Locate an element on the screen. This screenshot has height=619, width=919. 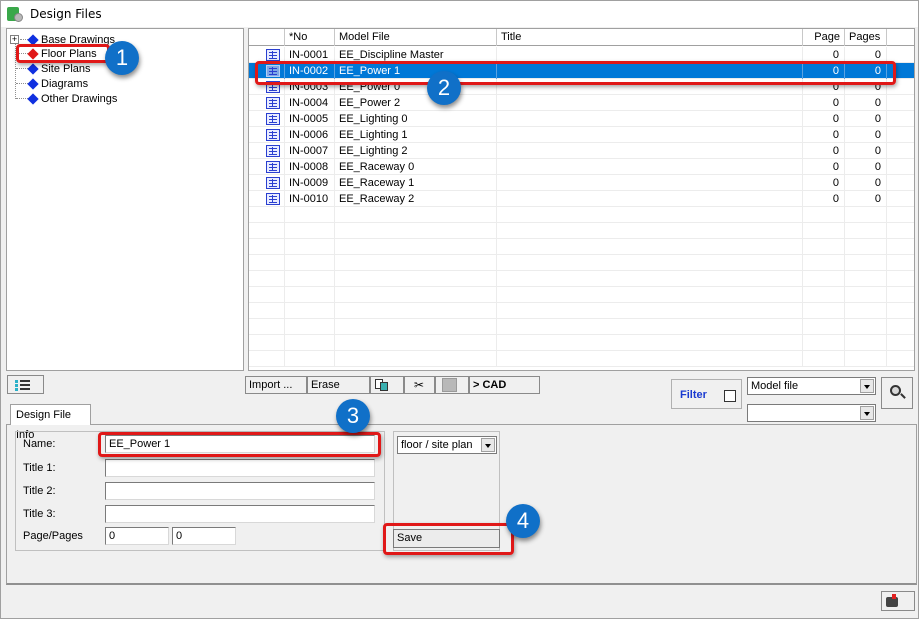
name-input: EE_Power 1 is located at coordinates (240, 444).